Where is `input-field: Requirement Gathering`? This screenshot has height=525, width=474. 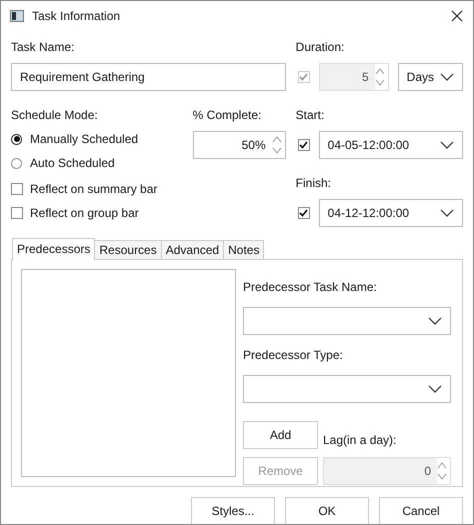
input-field: Requirement Gathering is located at coordinates (148, 77).